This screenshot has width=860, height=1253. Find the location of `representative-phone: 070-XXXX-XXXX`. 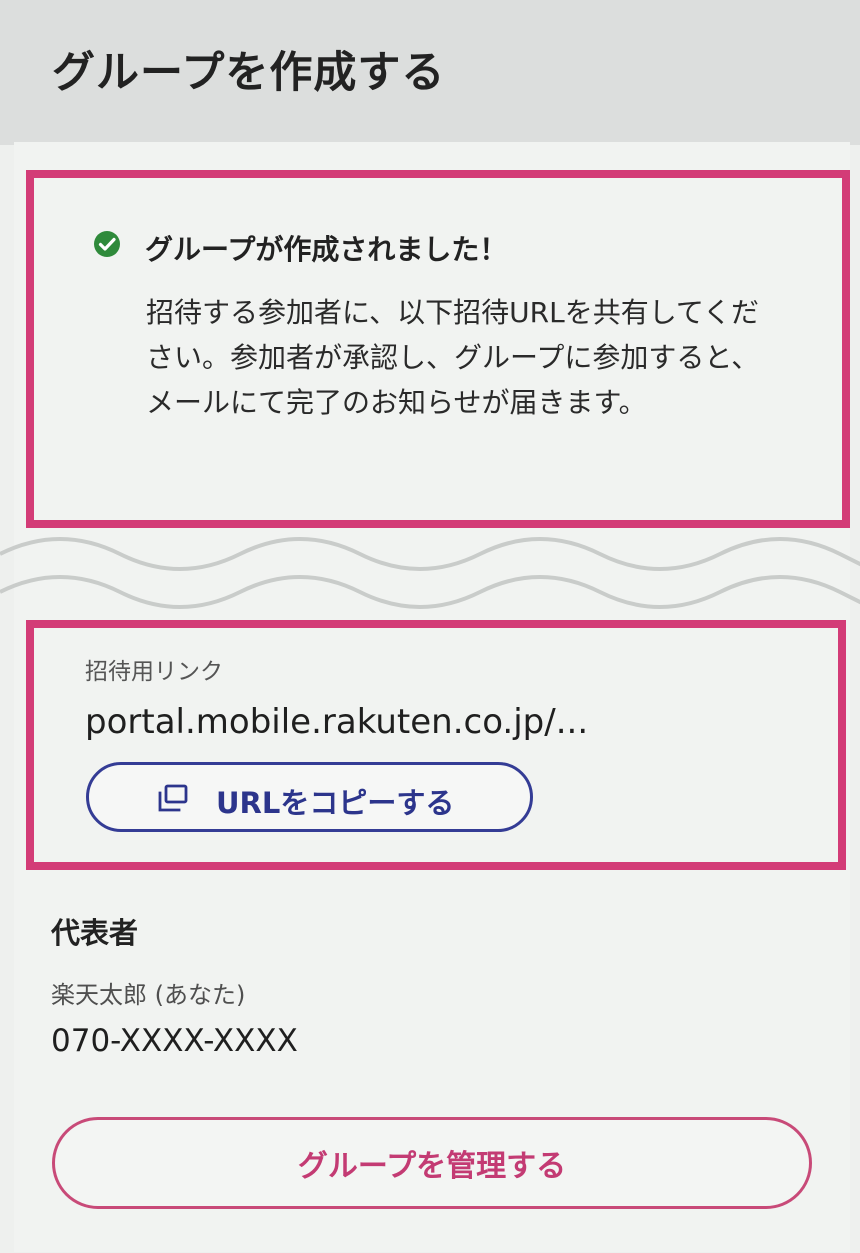

representative-phone: 070-XXXX-XXXX is located at coordinates (174, 1041).